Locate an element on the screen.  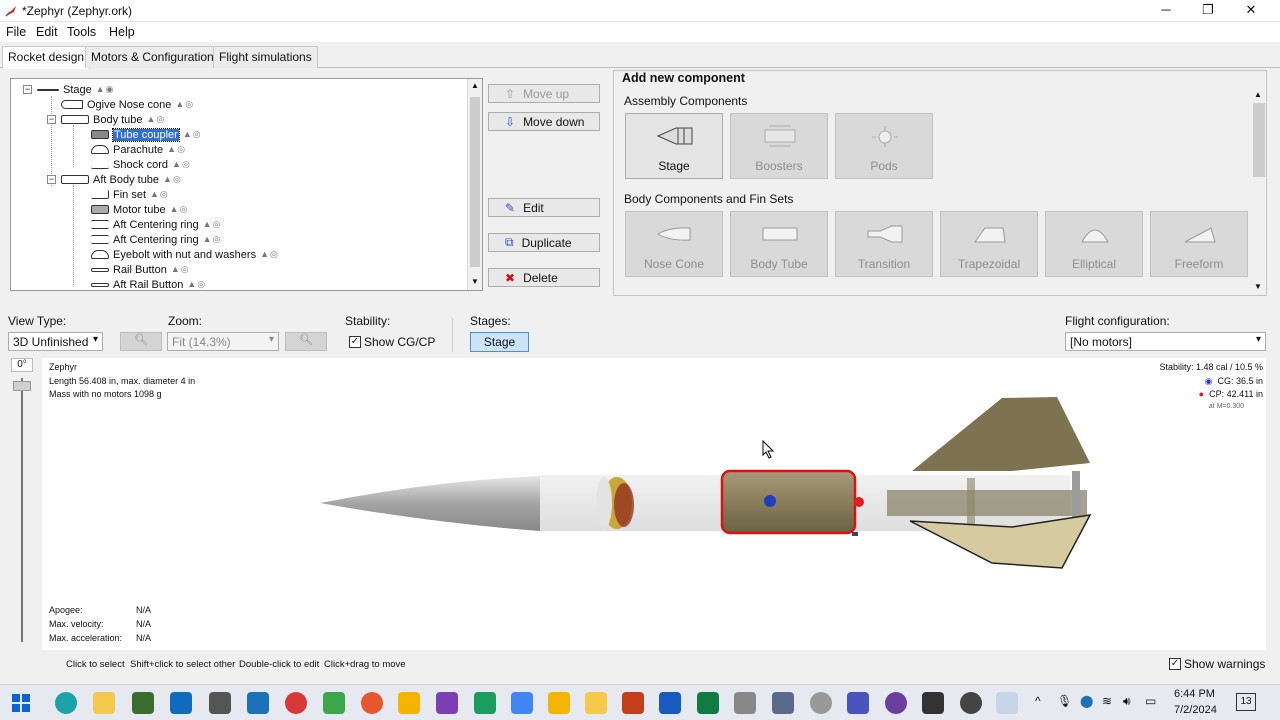
add-panel-scroll-thumb is located at coordinates (1259, 140).